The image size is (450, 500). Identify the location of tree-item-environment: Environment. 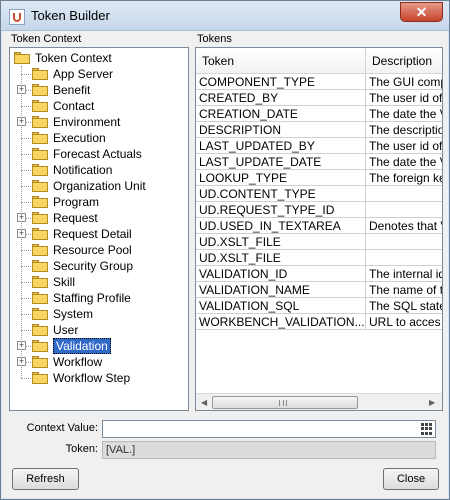
(76, 122).